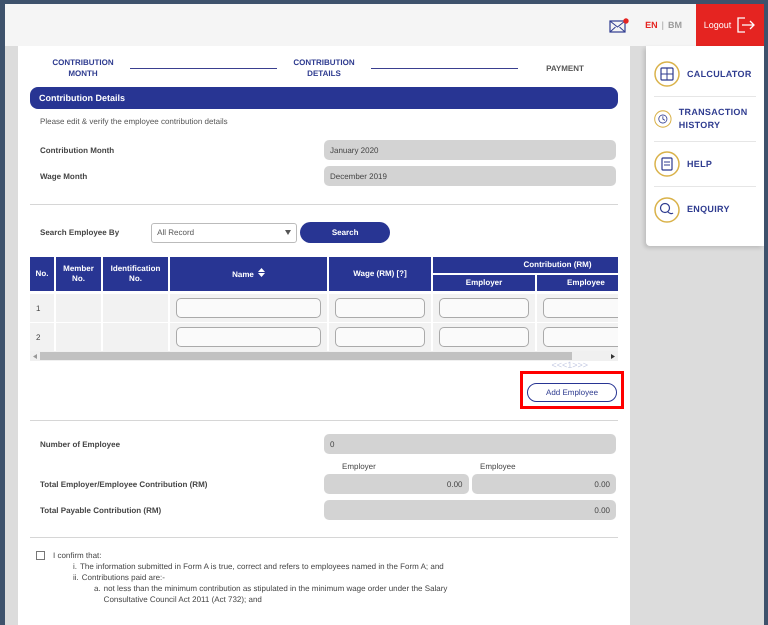  I want to click on column-header: Employee, so click(577, 284).